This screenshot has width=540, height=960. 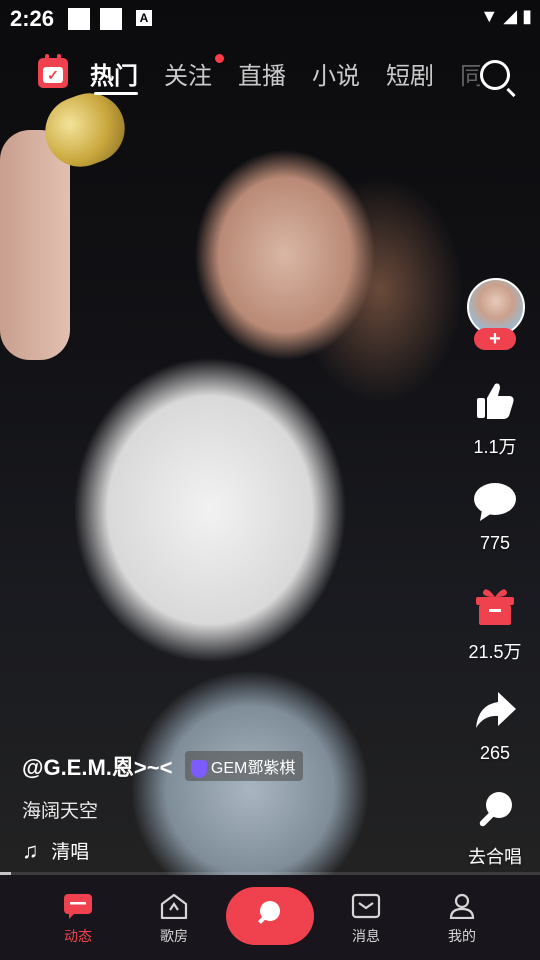 I want to click on comment-bubble-icon, so click(x=495, y=502).